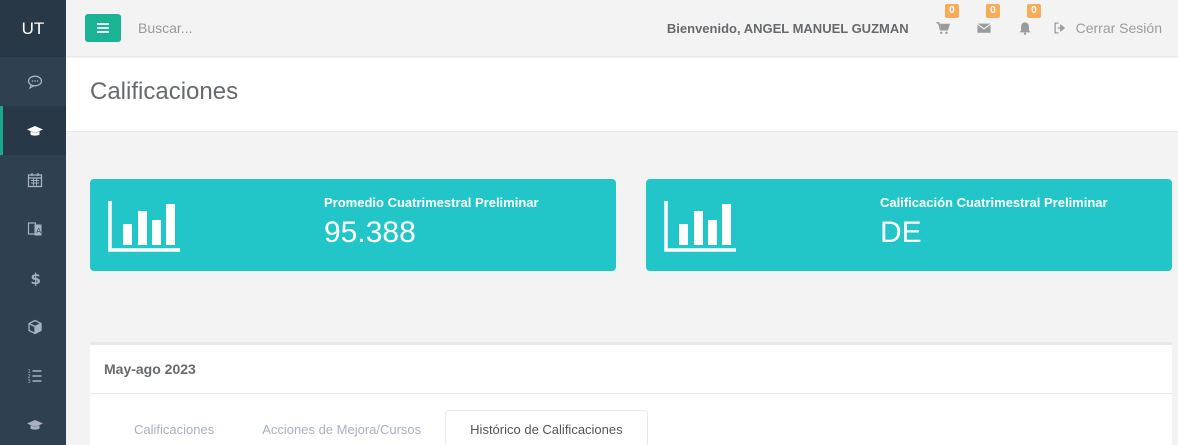  I want to click on tab-historico: Histórico de Calificaciones, so click(546, 427).